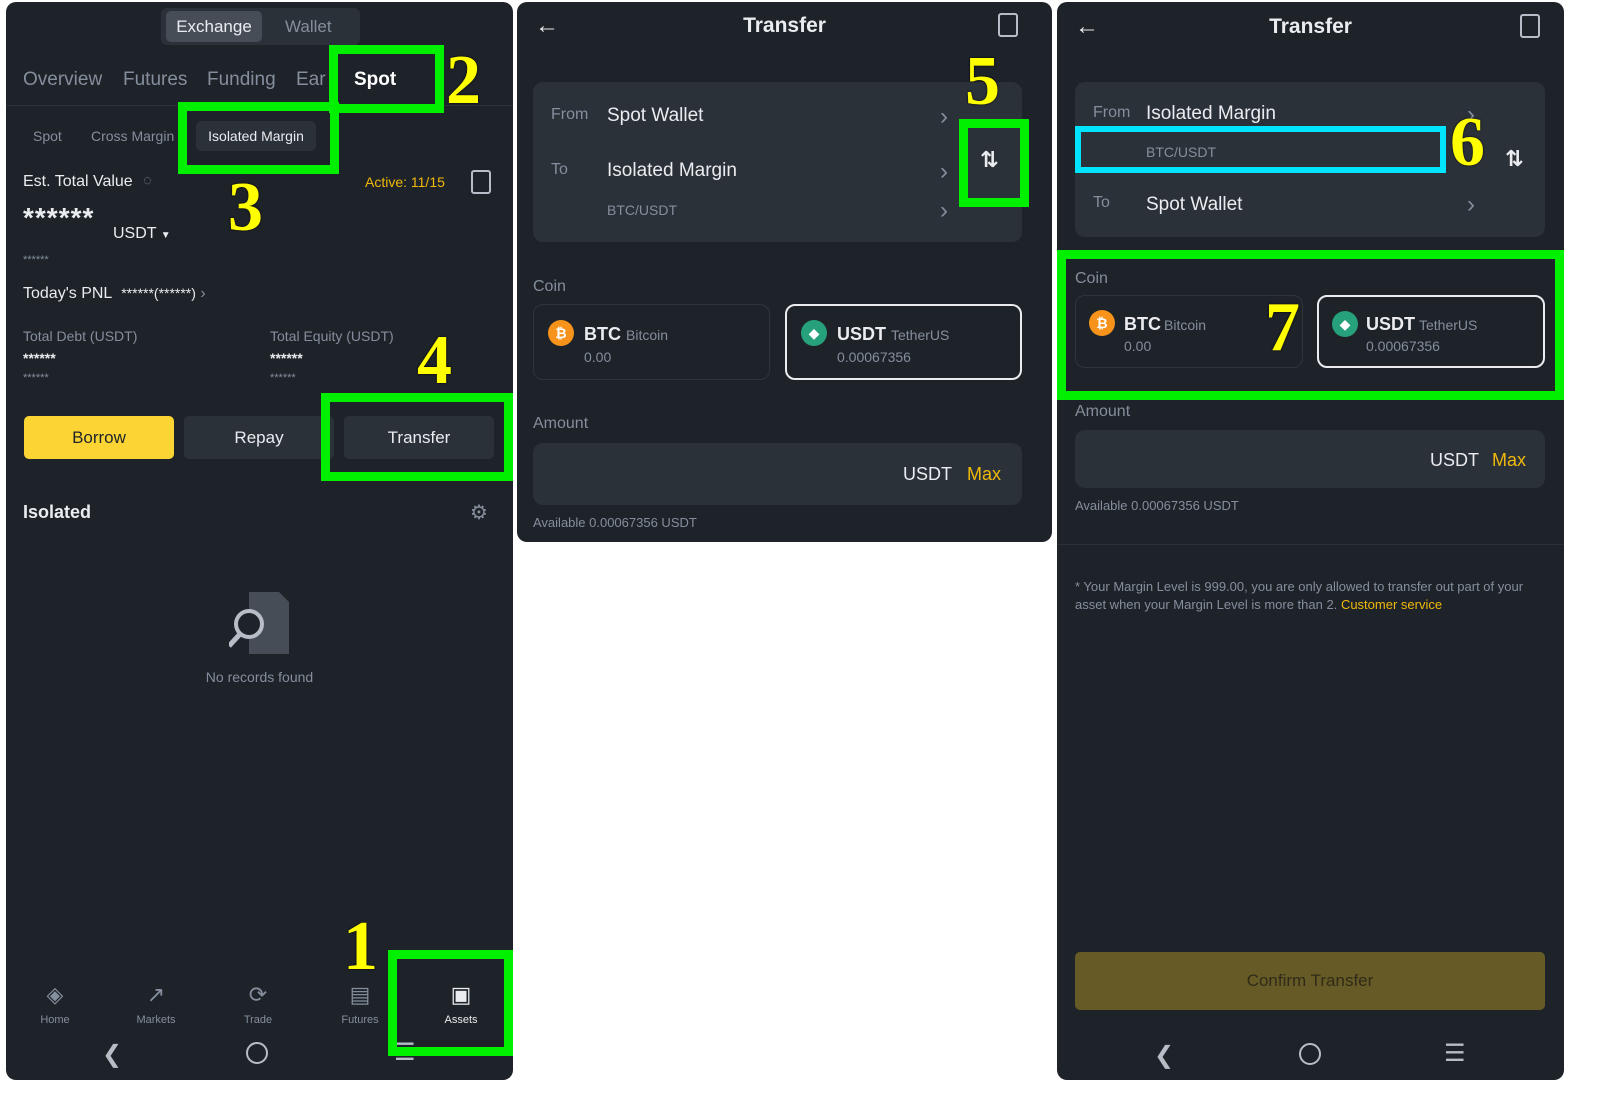  I want to click on step-number-1: 1, so click(360, 946).